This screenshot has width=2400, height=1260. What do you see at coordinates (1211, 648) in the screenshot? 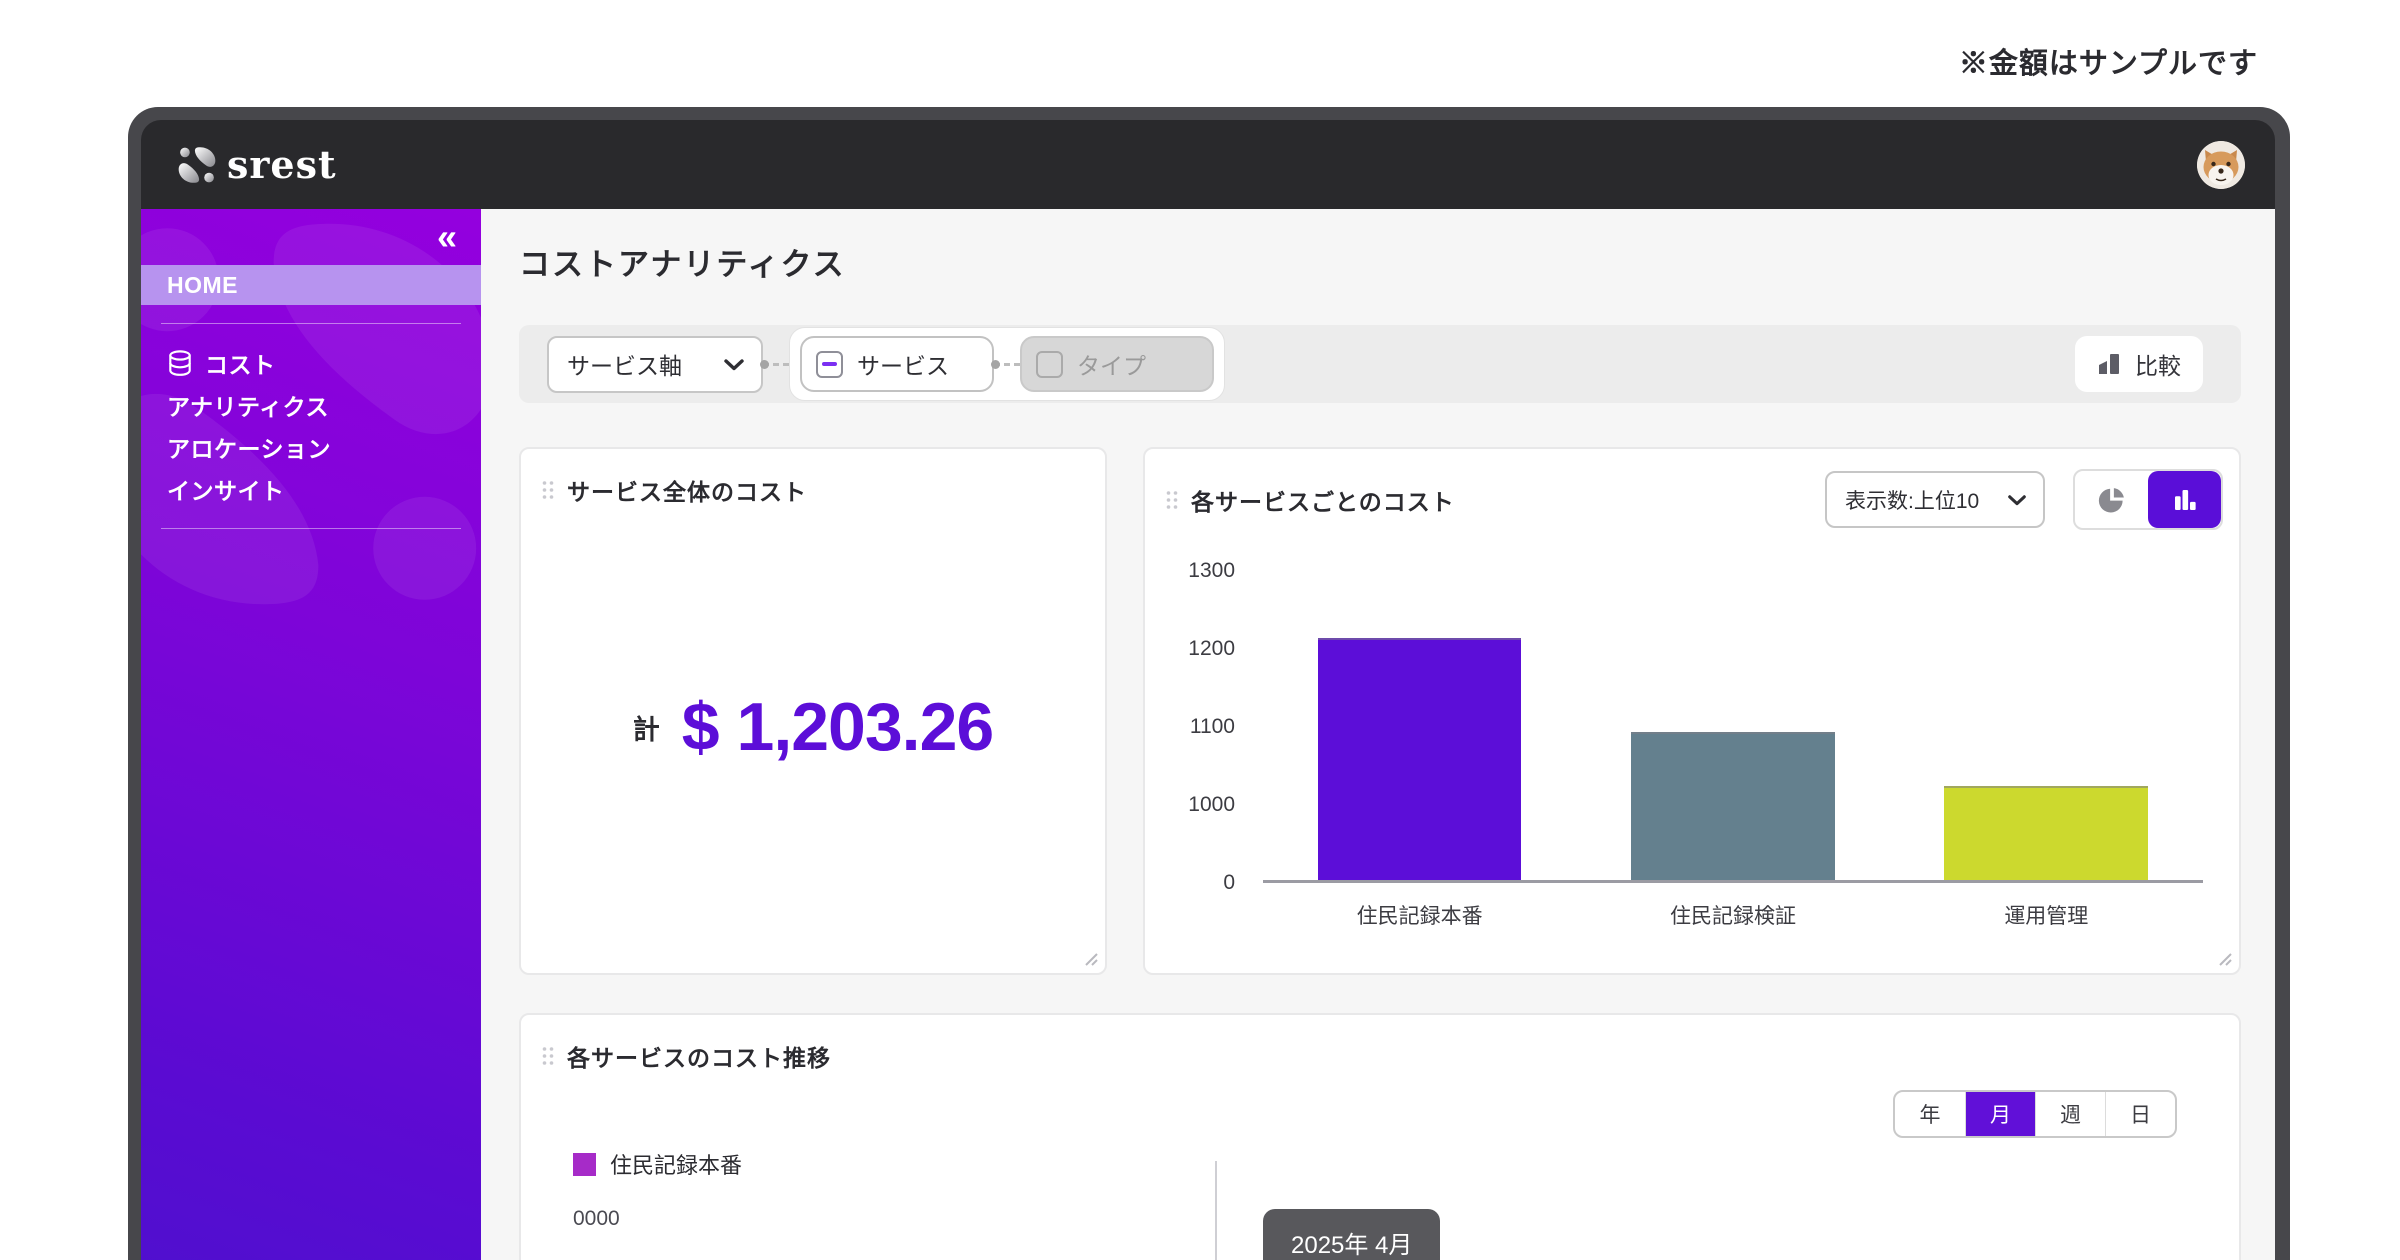
I see `y-tick-label: 1200` at bounding box center [1211, 648].